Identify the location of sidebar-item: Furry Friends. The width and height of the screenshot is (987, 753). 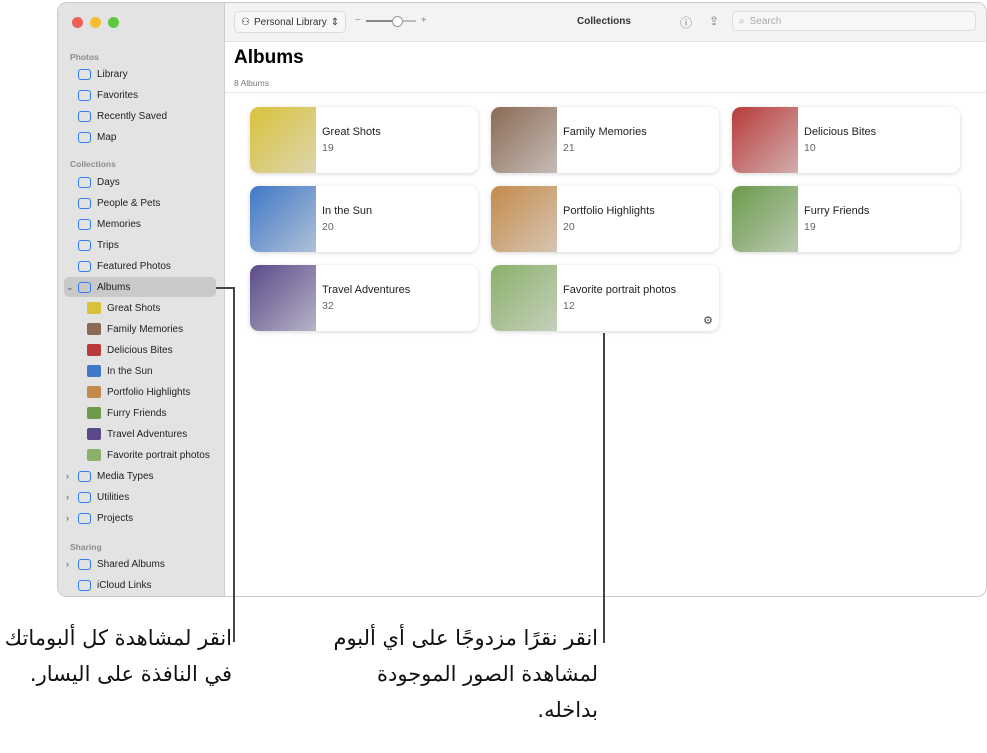
(140, 413).